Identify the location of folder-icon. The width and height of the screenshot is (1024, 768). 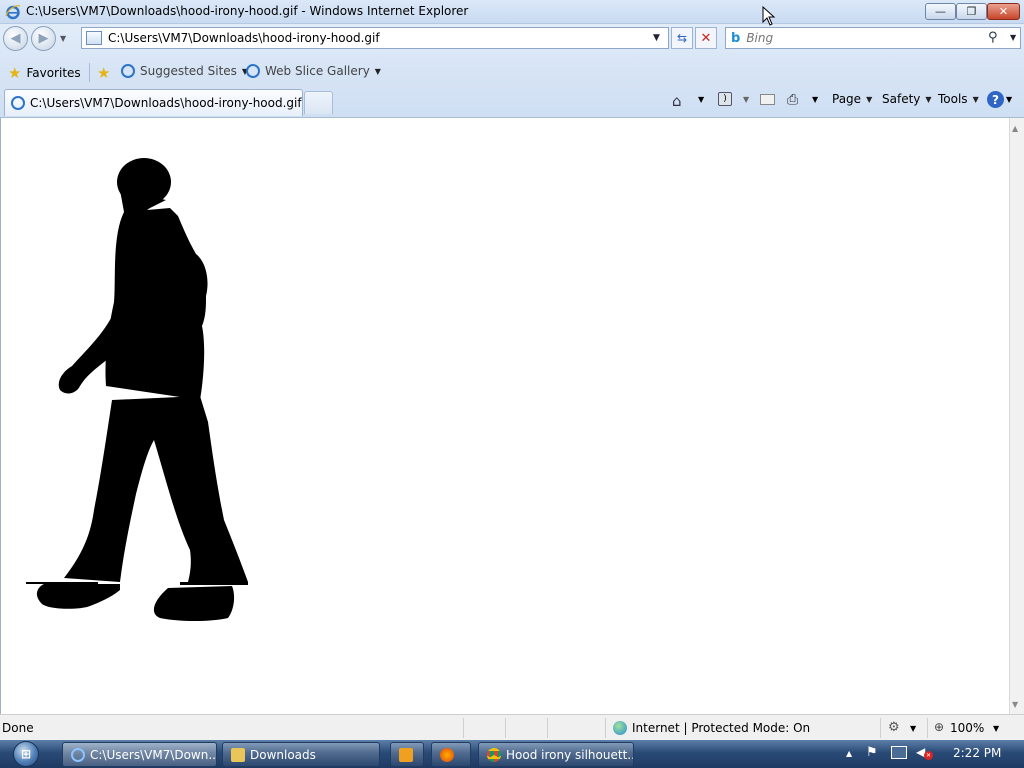
(238, 754).